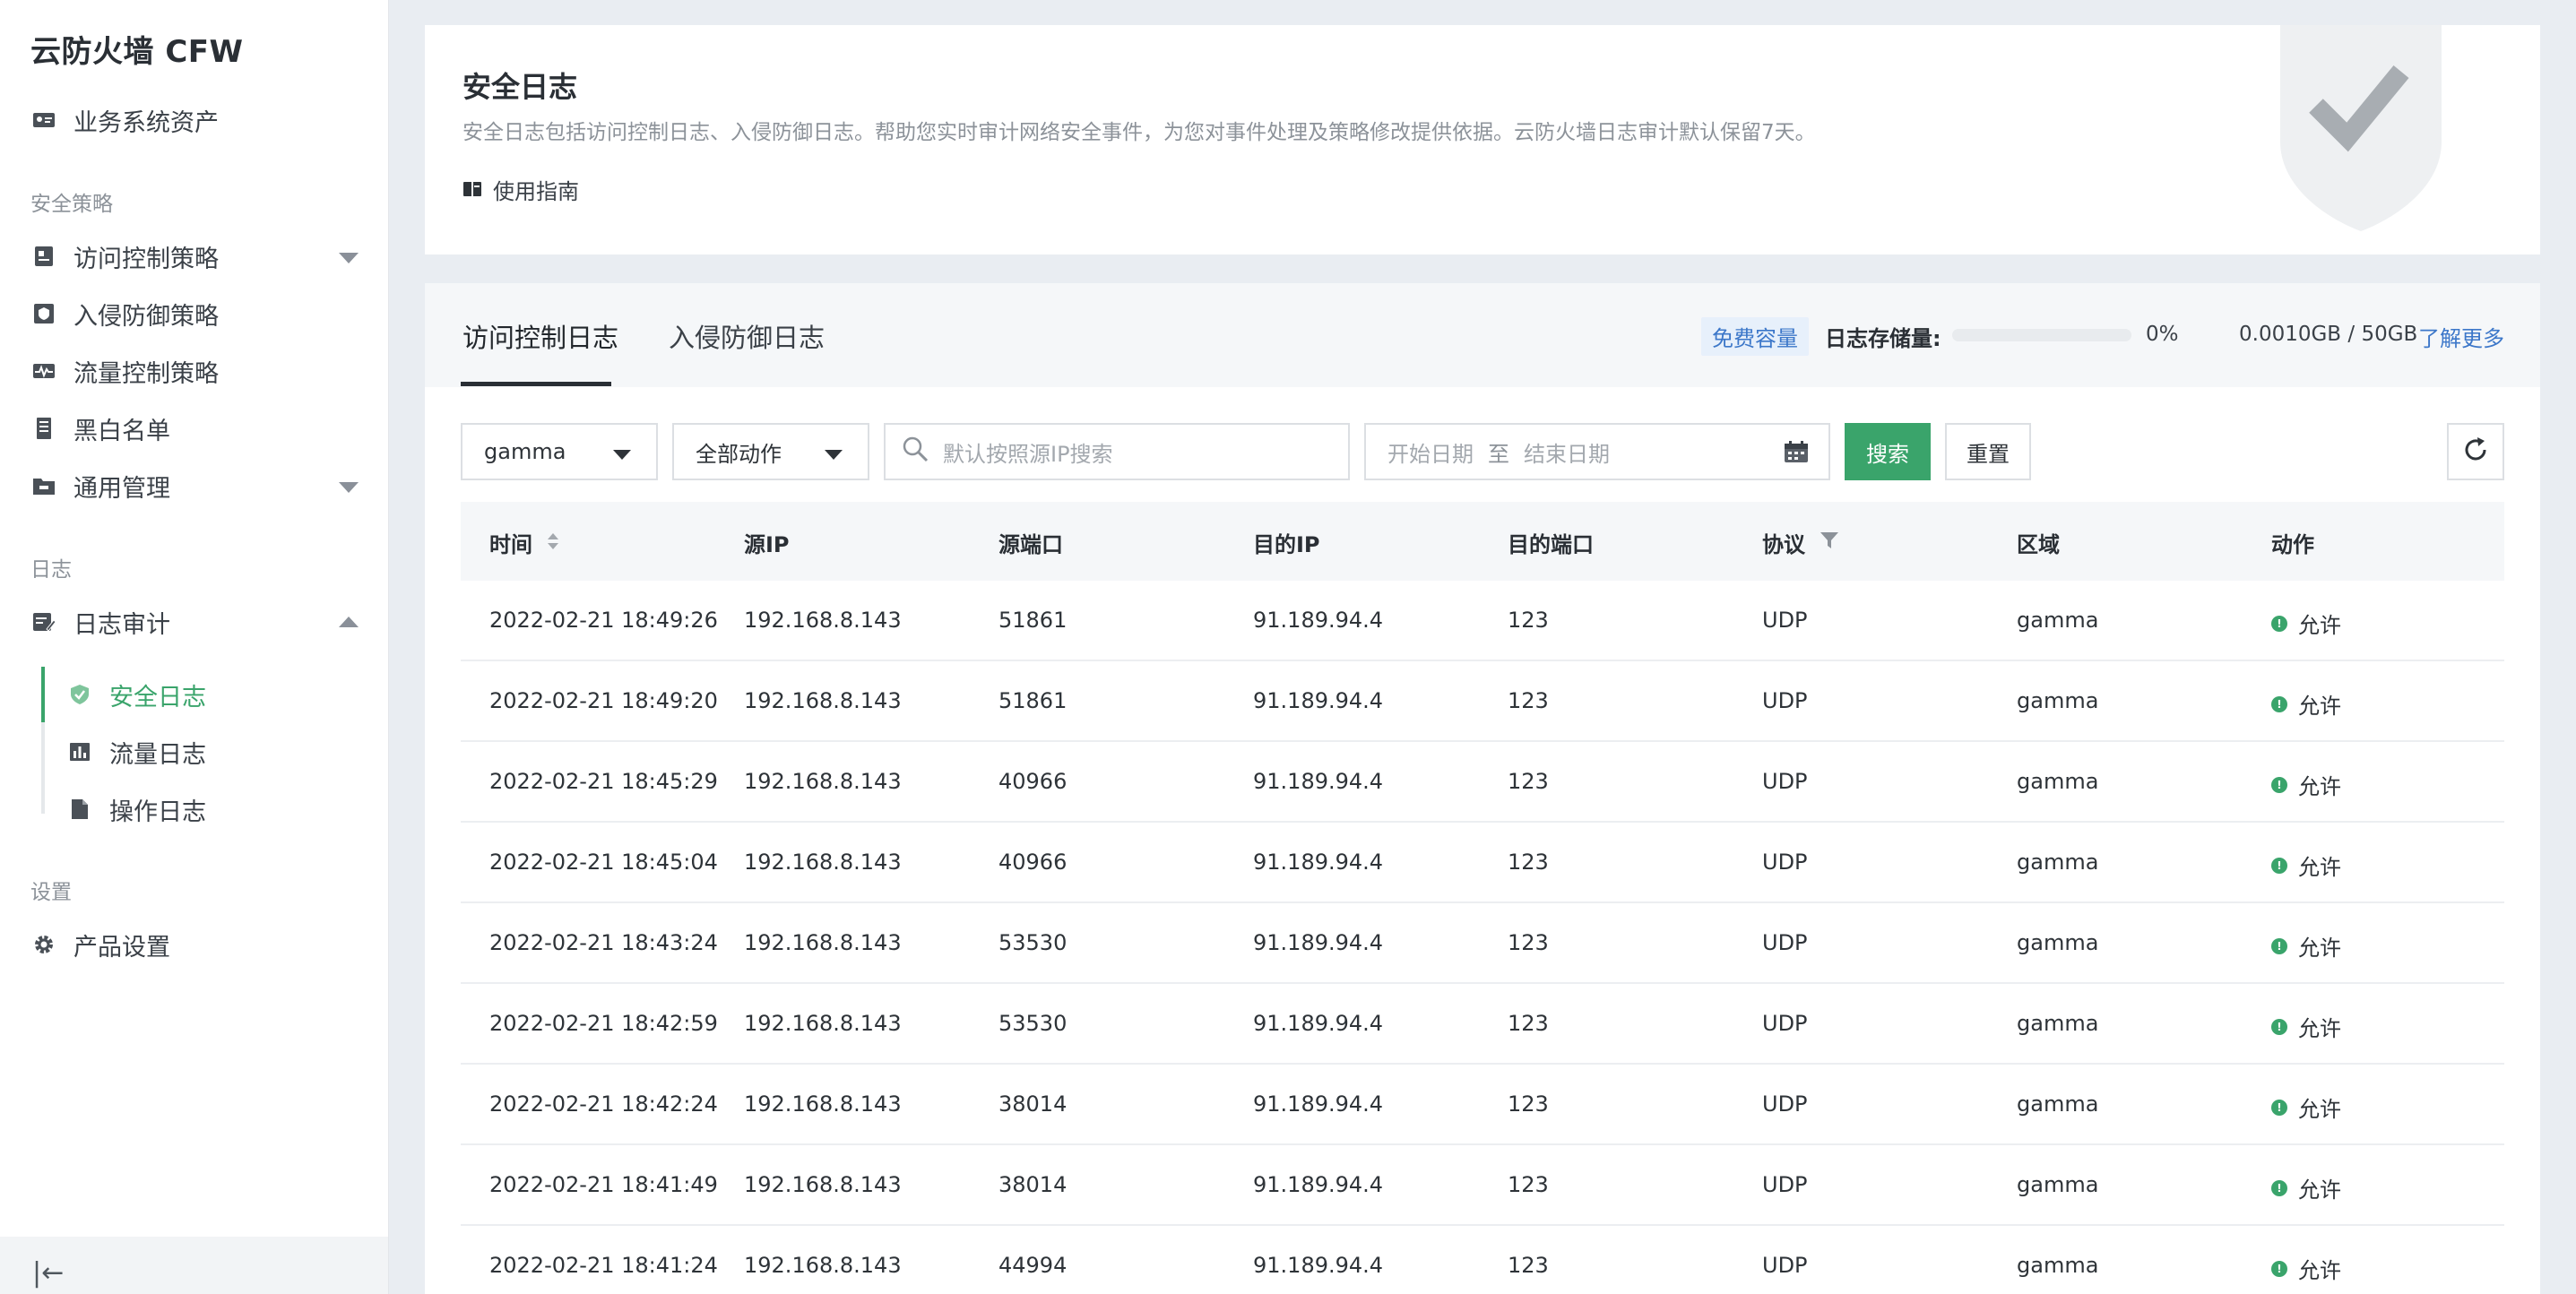  Describe the element at coordinates (51, 892) in the screenshot. I see `section-label-settings: 设置` at that location.